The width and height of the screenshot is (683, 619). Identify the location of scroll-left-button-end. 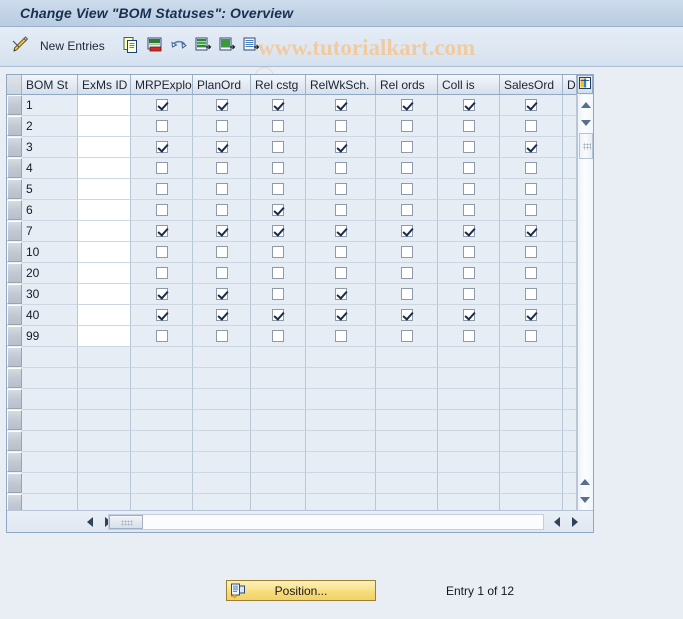
(556, 522).